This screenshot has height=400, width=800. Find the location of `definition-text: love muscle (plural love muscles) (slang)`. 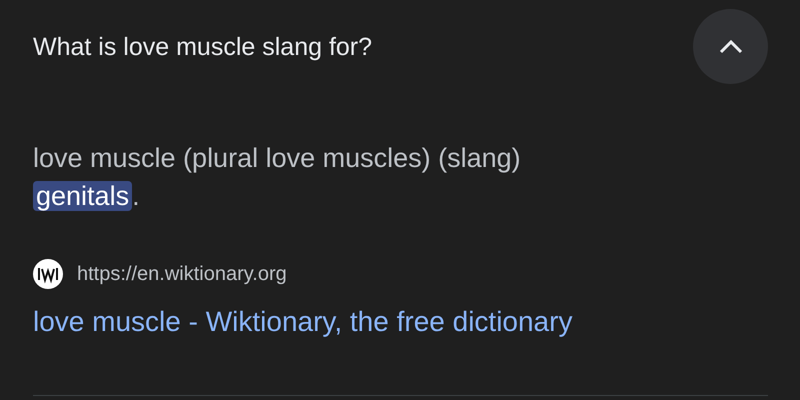

definition-text: love muscle (plural love muscles) (slang) is located at coordinates (277, 158).